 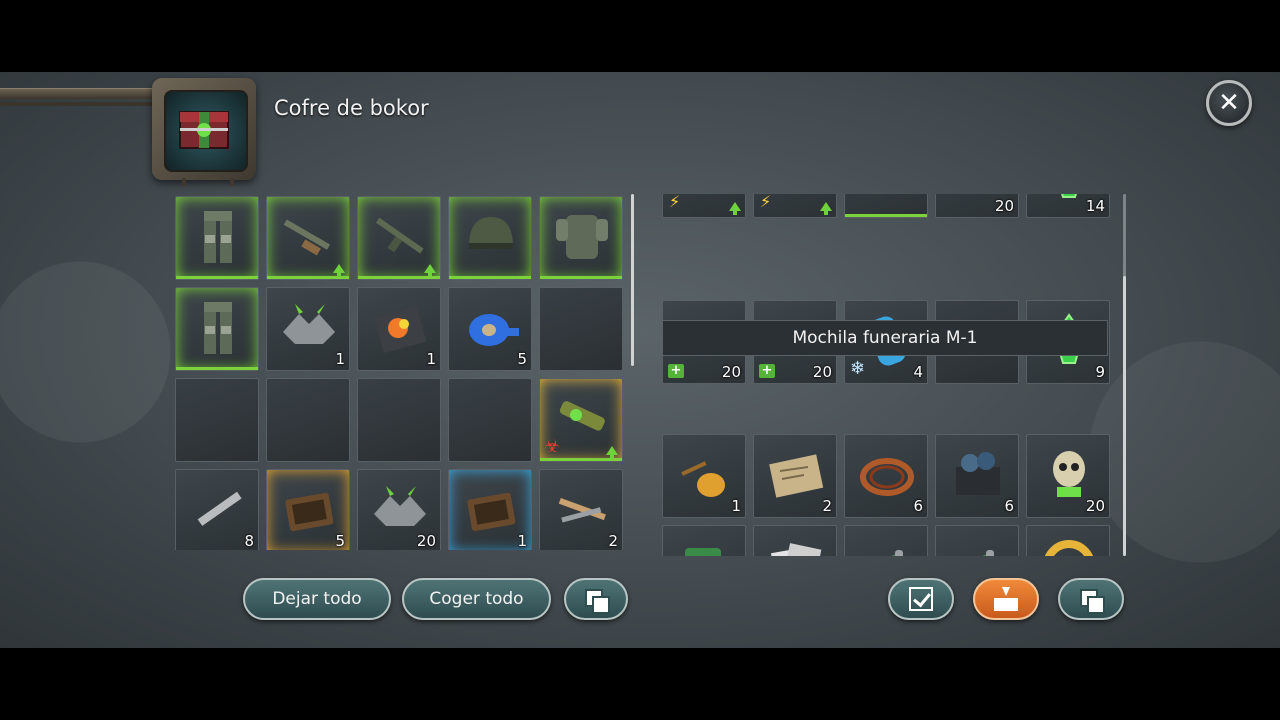 I want to click on container-item-slot: 2, so click(x=581, y=509).